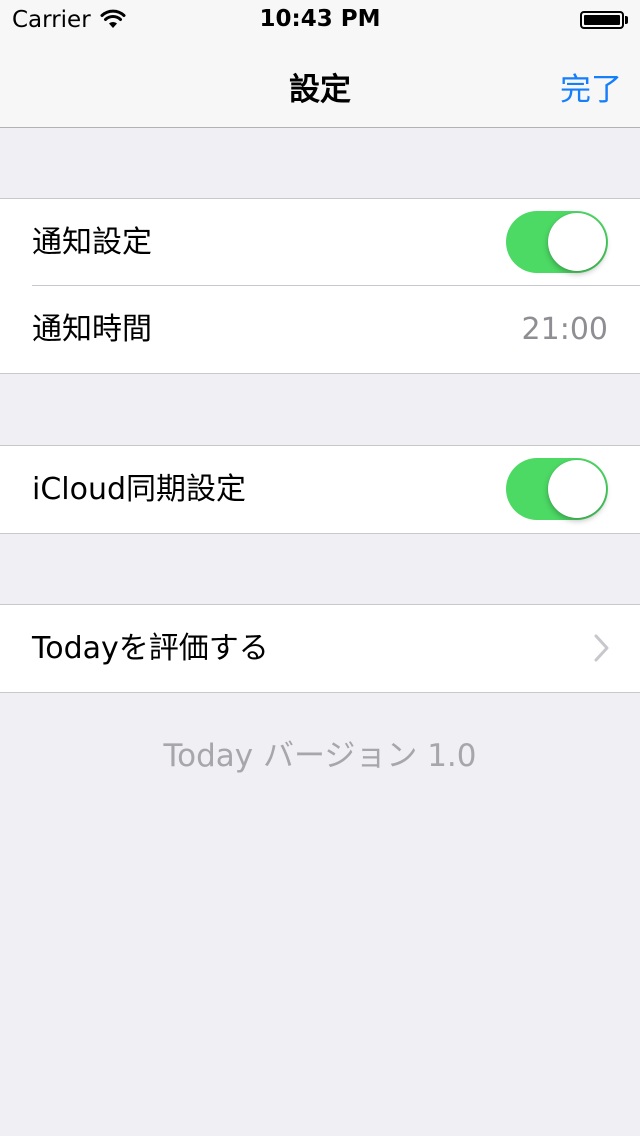 This screenshot has width=640, height=1136. I want to click on rate-app-label: Todayを評価する, so click(150, 648).